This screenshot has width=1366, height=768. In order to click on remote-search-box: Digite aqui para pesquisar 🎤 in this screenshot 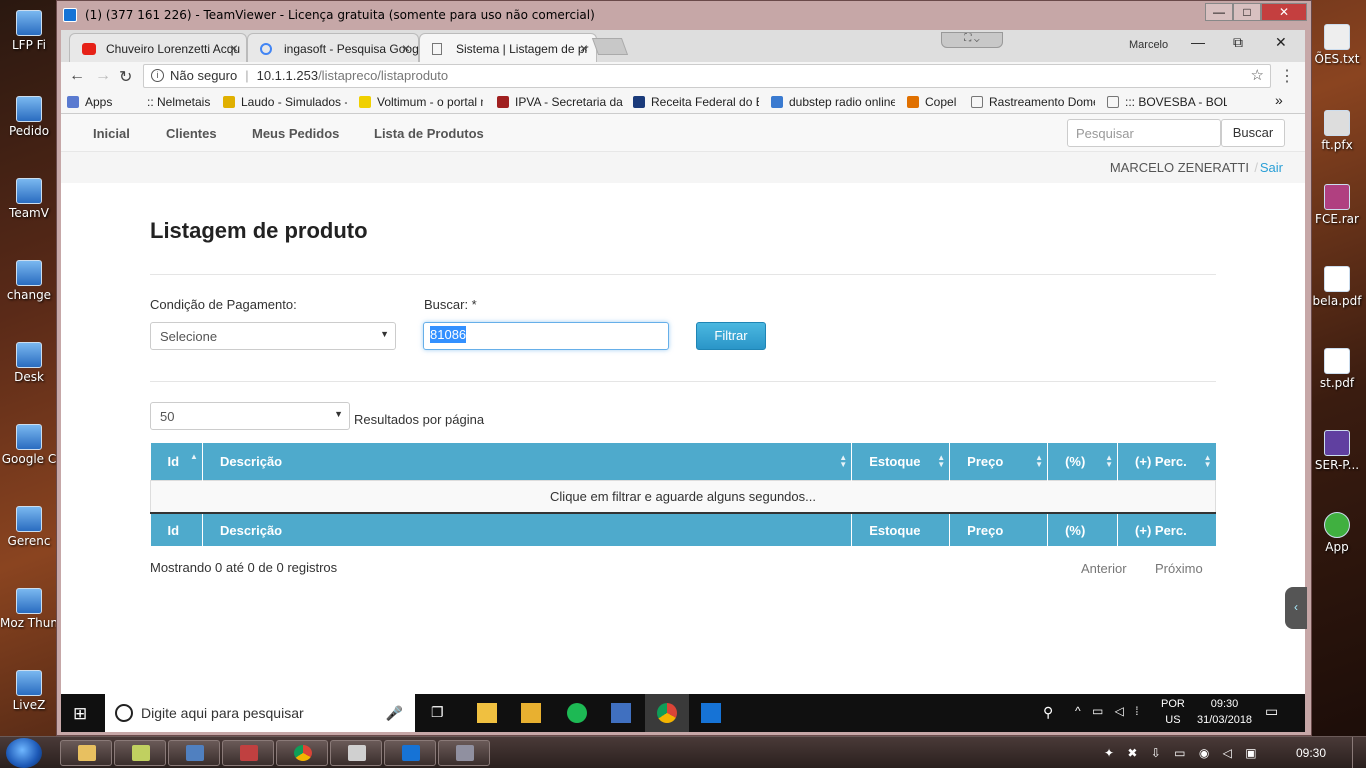, I will do `click(260, 713)`.